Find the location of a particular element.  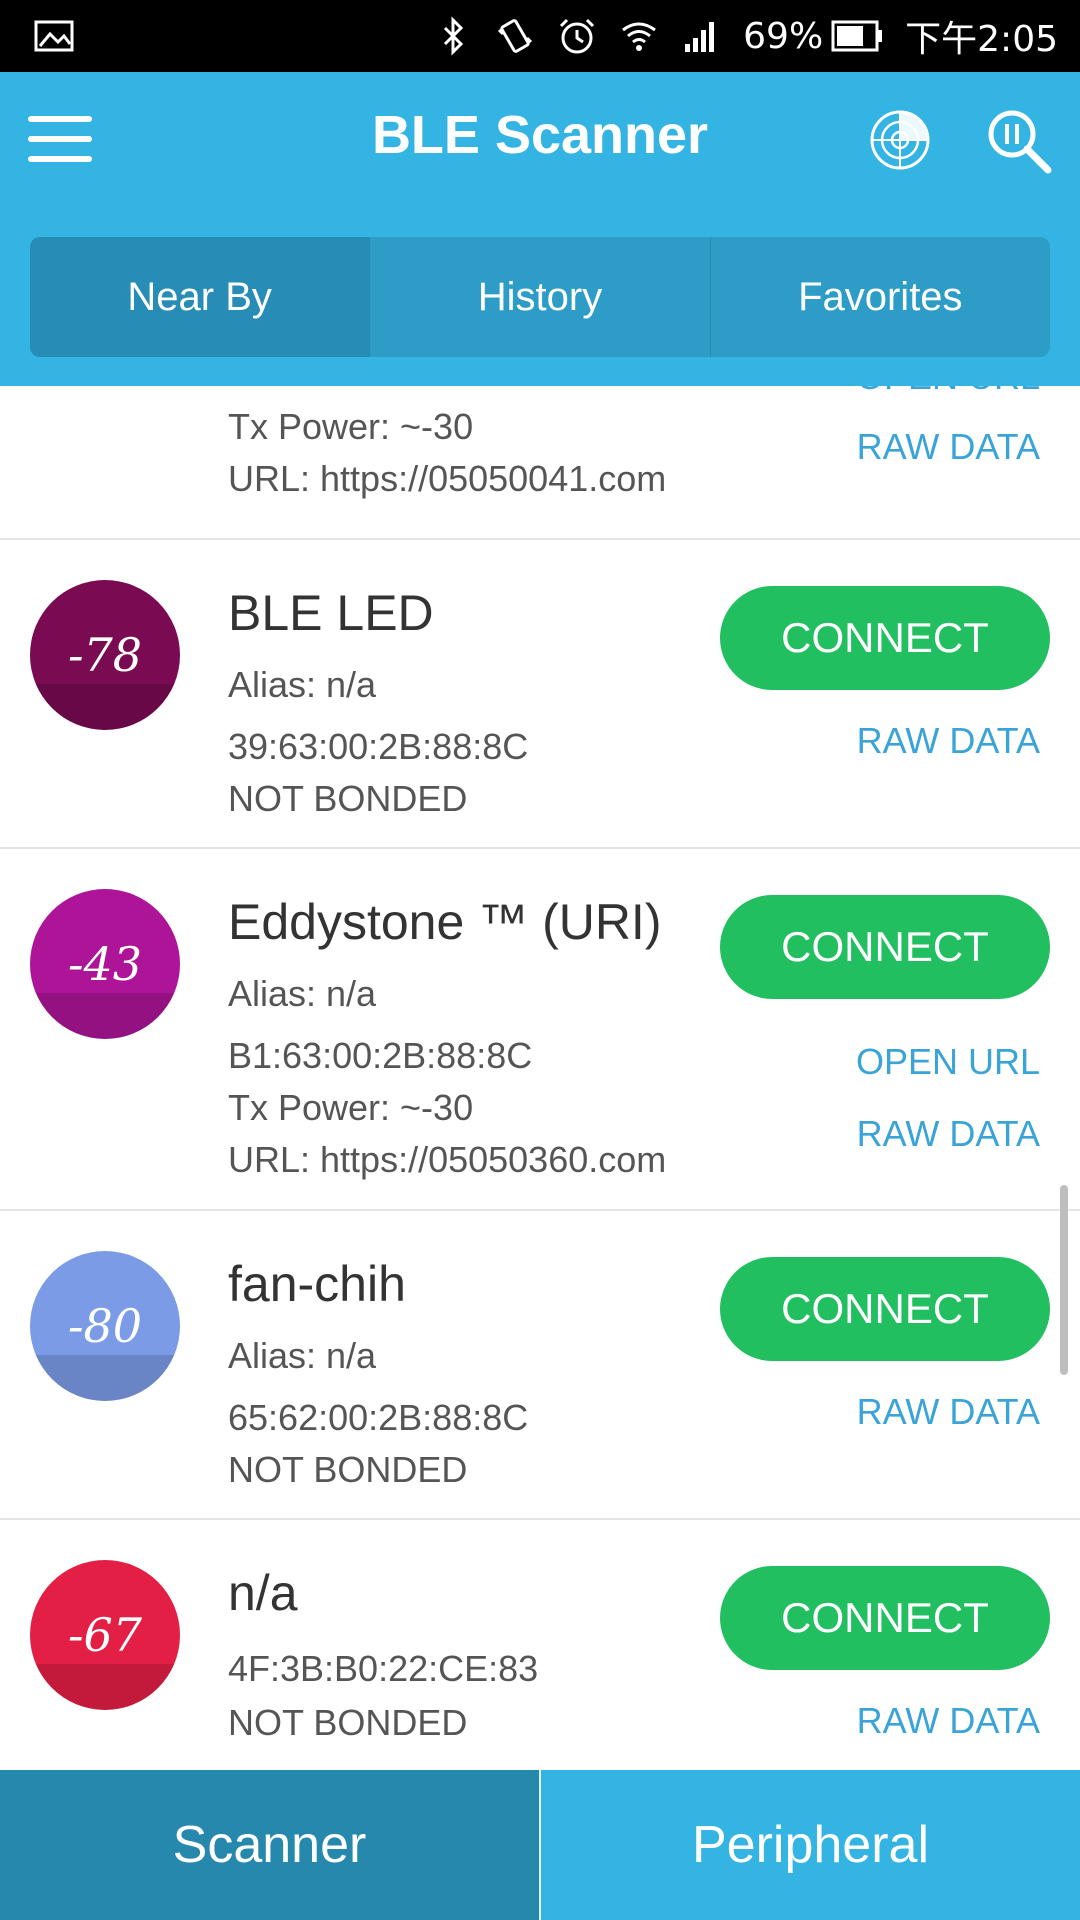

tab-near-by: Near By is located at coordinates (200, 297).